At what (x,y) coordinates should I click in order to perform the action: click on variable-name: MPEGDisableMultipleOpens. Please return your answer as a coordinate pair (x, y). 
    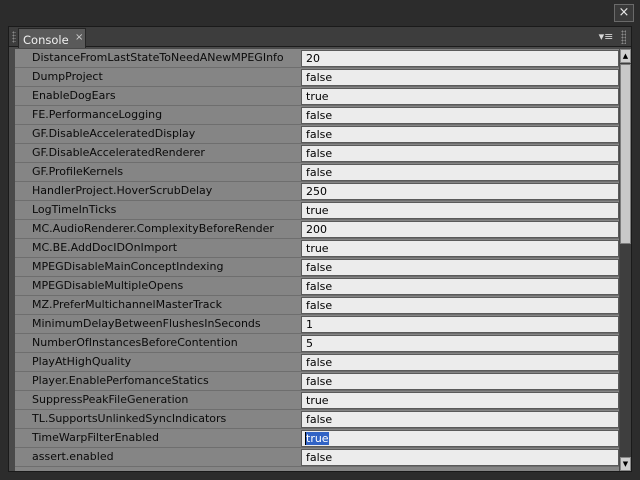
    Looking at the image, I should click on (108, 285).